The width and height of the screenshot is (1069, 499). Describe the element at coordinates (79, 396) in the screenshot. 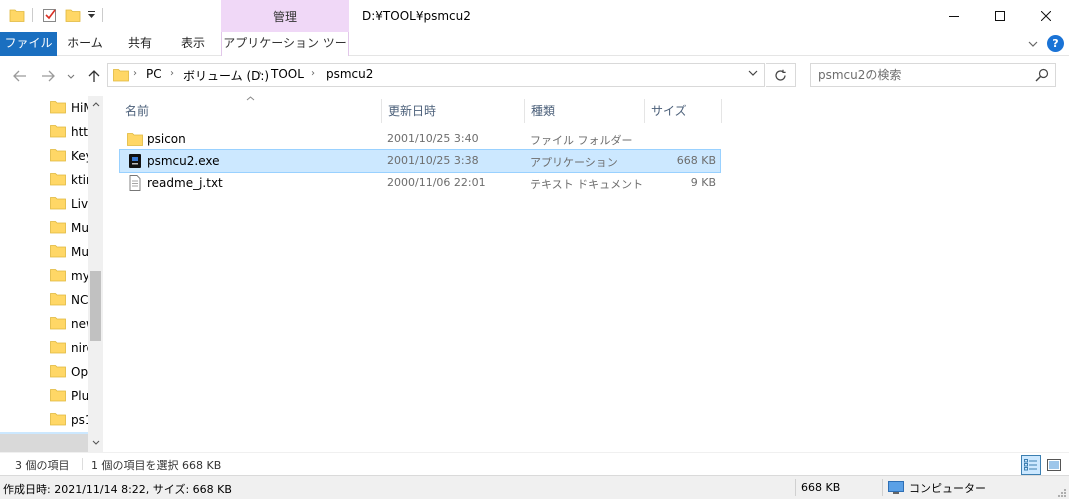

I see `nav-item-label: Plu` at that location.